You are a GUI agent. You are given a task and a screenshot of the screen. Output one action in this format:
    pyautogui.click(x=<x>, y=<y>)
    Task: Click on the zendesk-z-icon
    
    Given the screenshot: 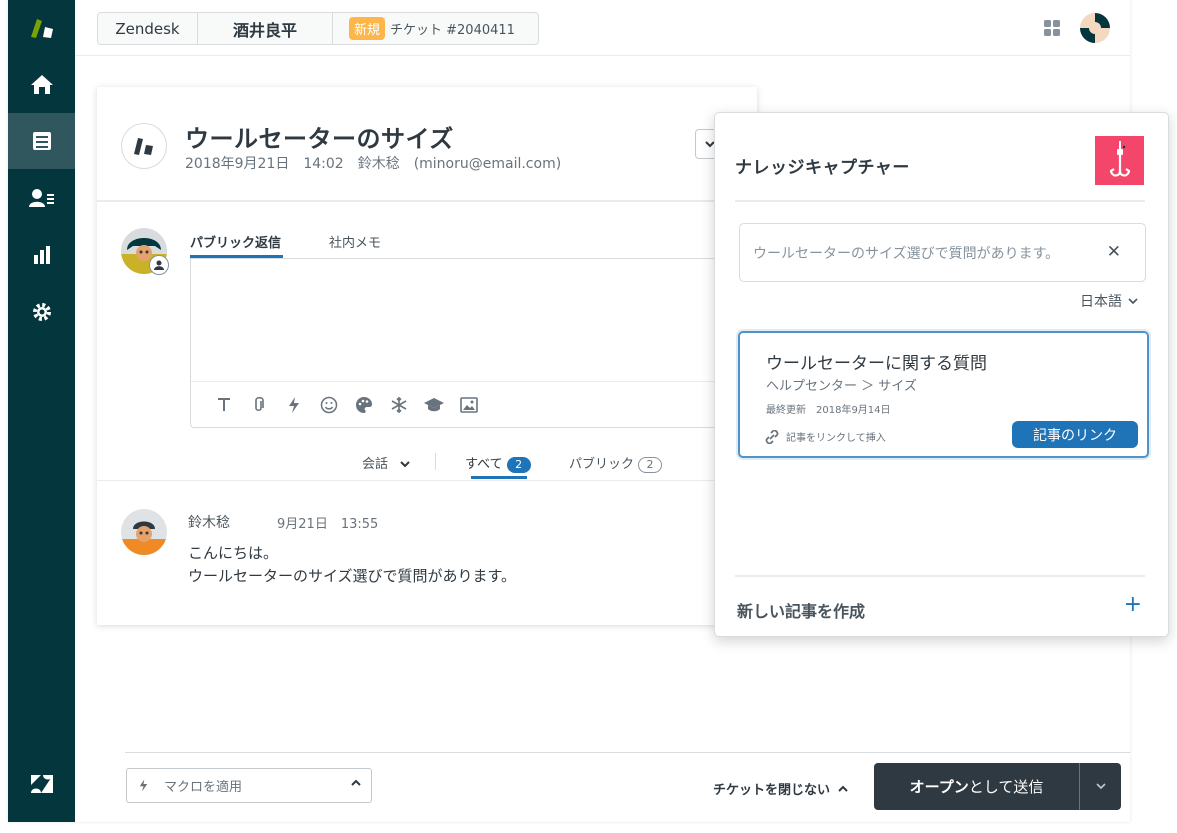 What is the action you would take?
    pyautogui.click(x=41, y=784)
    